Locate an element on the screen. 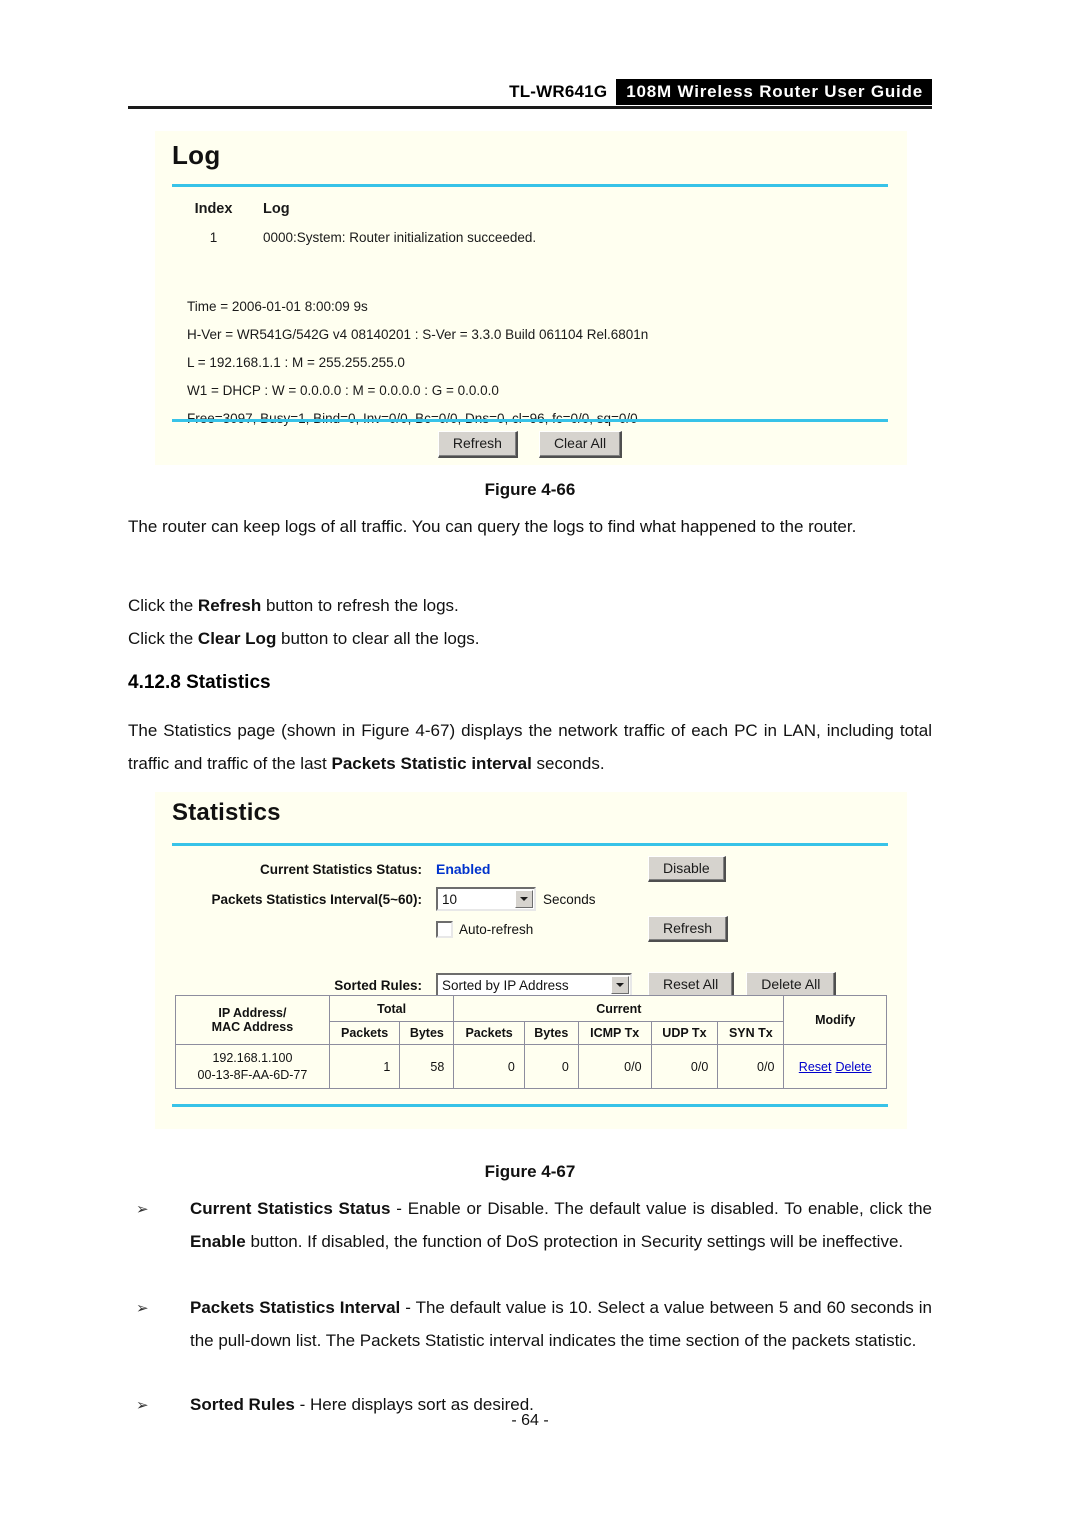 The image size is (1080, 1527). spacer-row is located at coordinates (530, 957).